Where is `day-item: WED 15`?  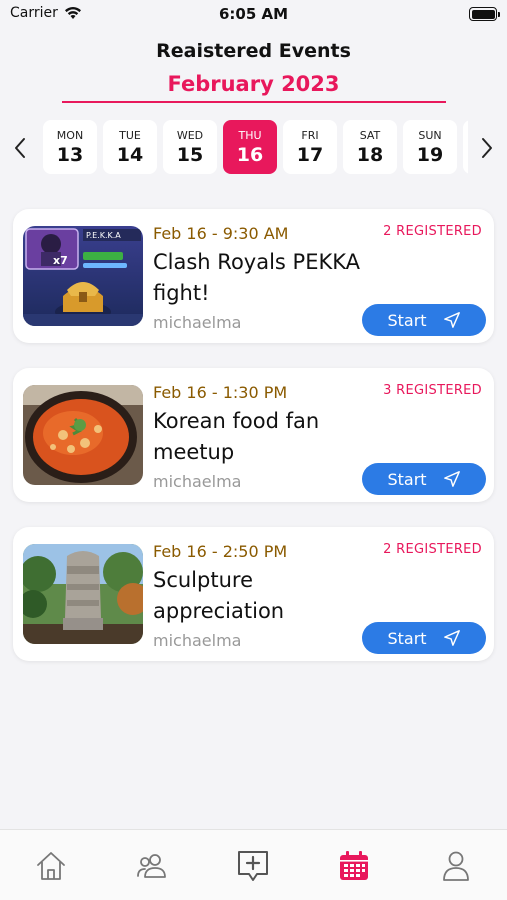 day-item: WED 15 is located at coordinates (190, 147).